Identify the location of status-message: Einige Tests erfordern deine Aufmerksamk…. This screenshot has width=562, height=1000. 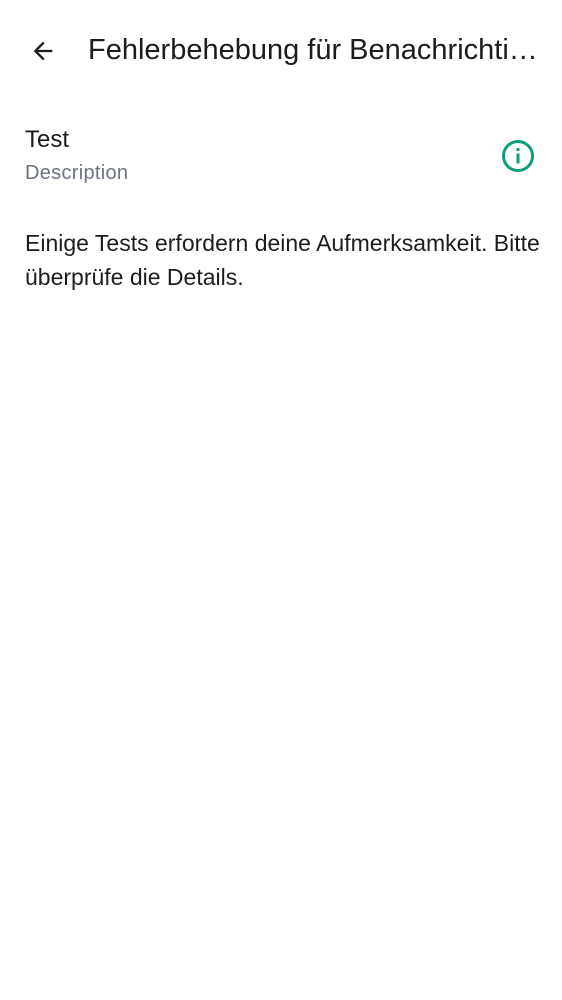
(282, 260).